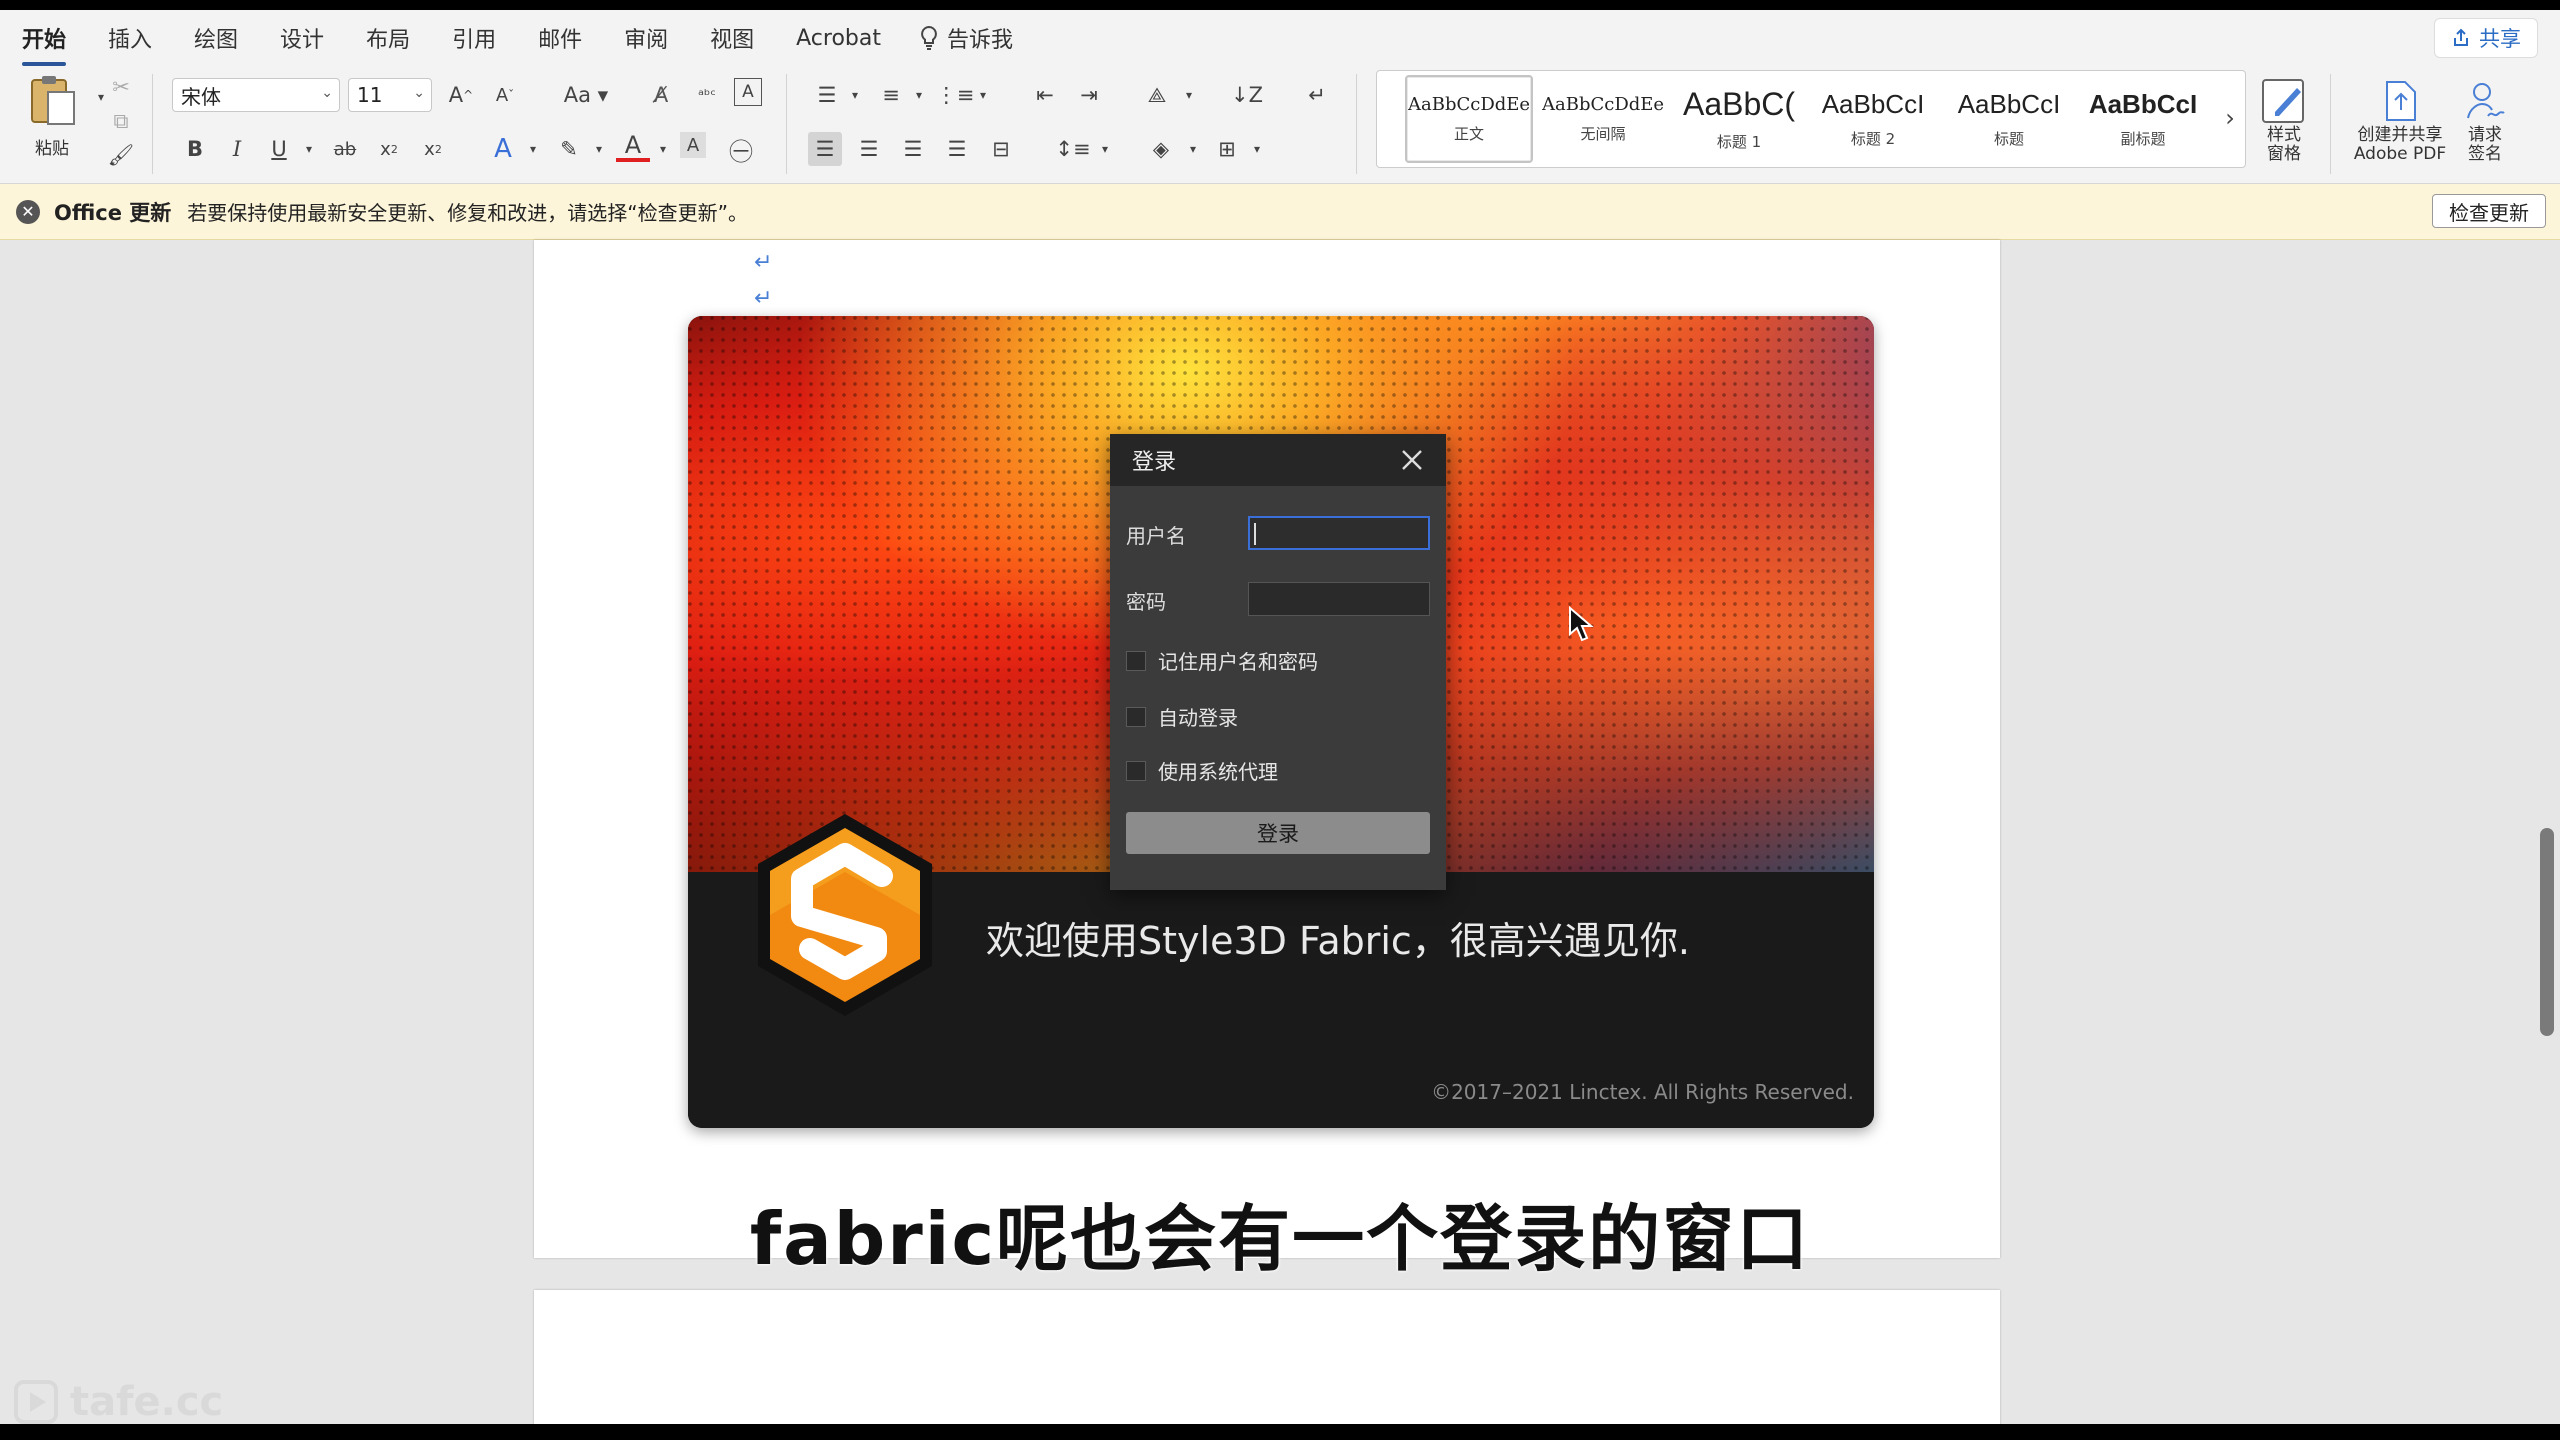 This screenshot has height=1440, width=2560. Describe the element at coordinates (560, 38) in the screenshot. I see `tab-mailings: 邮件` at that location.